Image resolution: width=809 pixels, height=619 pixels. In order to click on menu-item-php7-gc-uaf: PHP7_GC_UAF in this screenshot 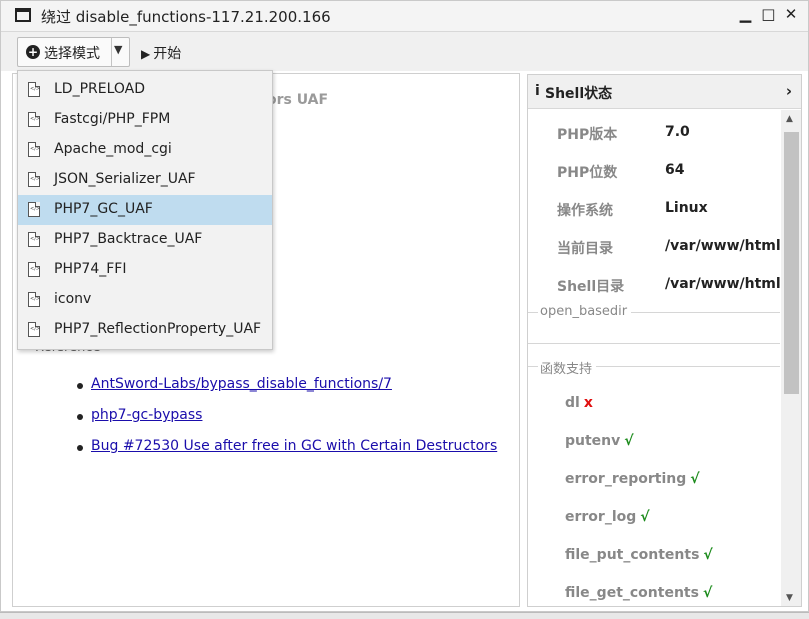, I will do `click(145, 210)`.